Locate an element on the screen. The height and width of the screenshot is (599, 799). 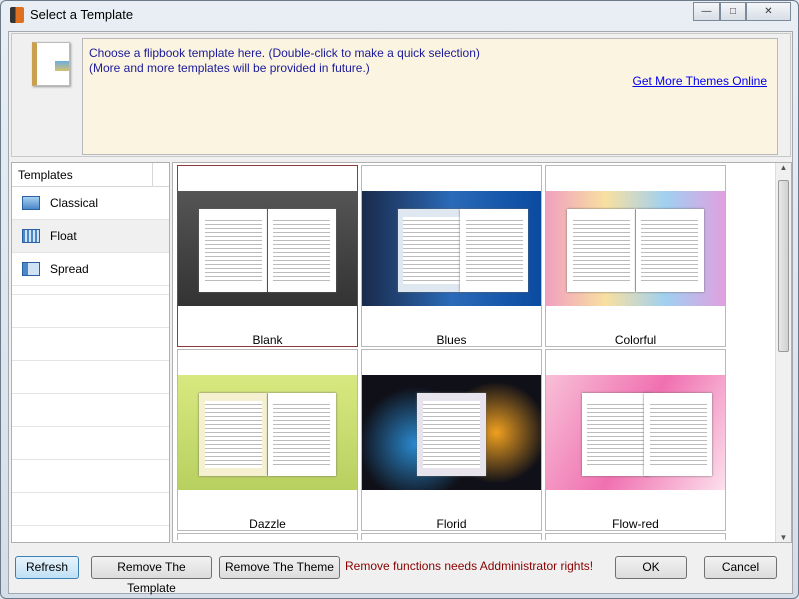
category-spread: Spread is located at coordinates (90, 269).